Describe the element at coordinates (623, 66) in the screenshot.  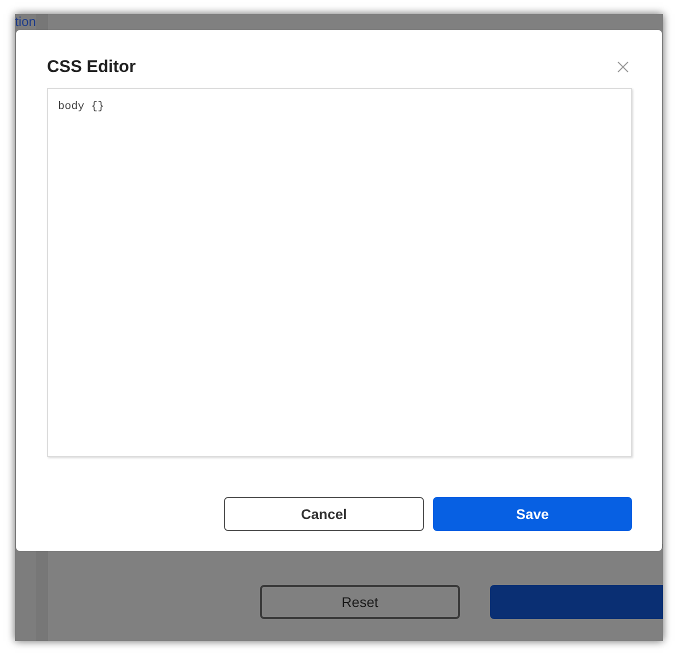
I see `close-icon` at that location.